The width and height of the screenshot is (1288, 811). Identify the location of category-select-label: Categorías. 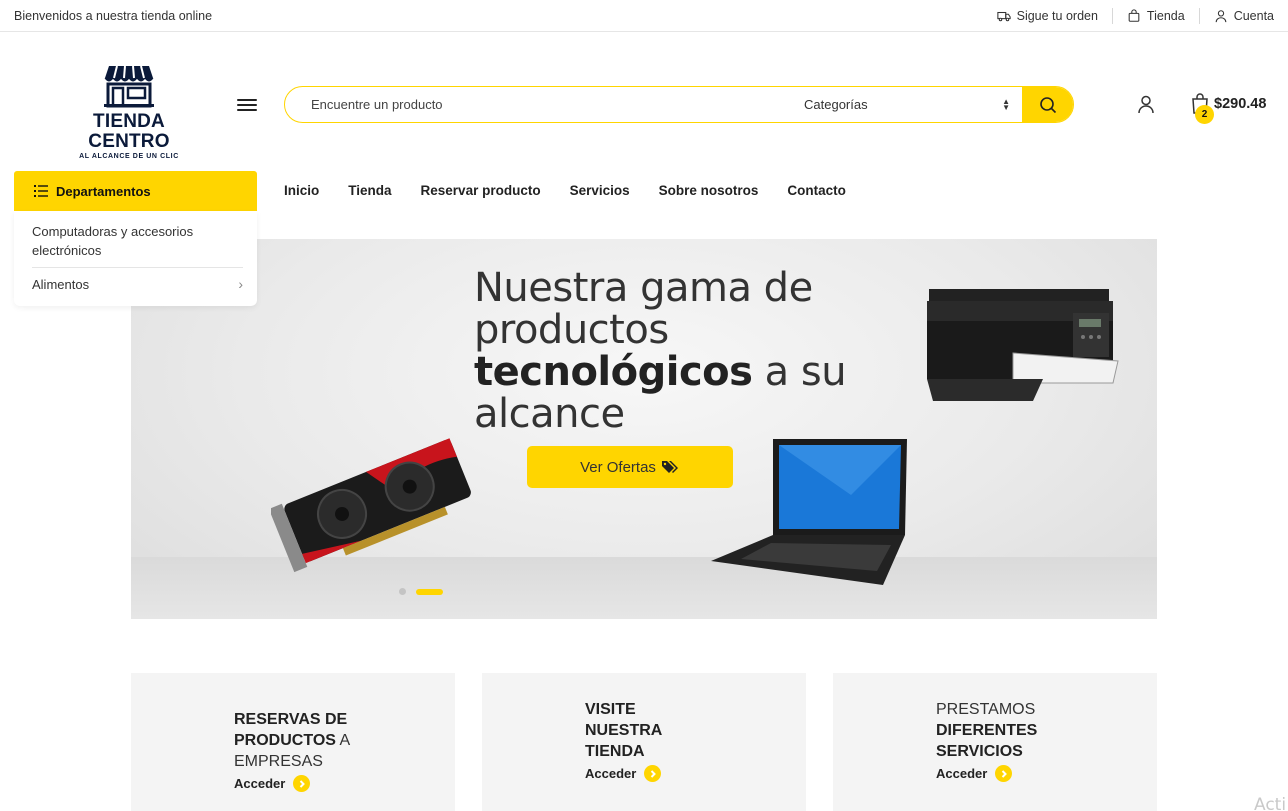
(836, 104).